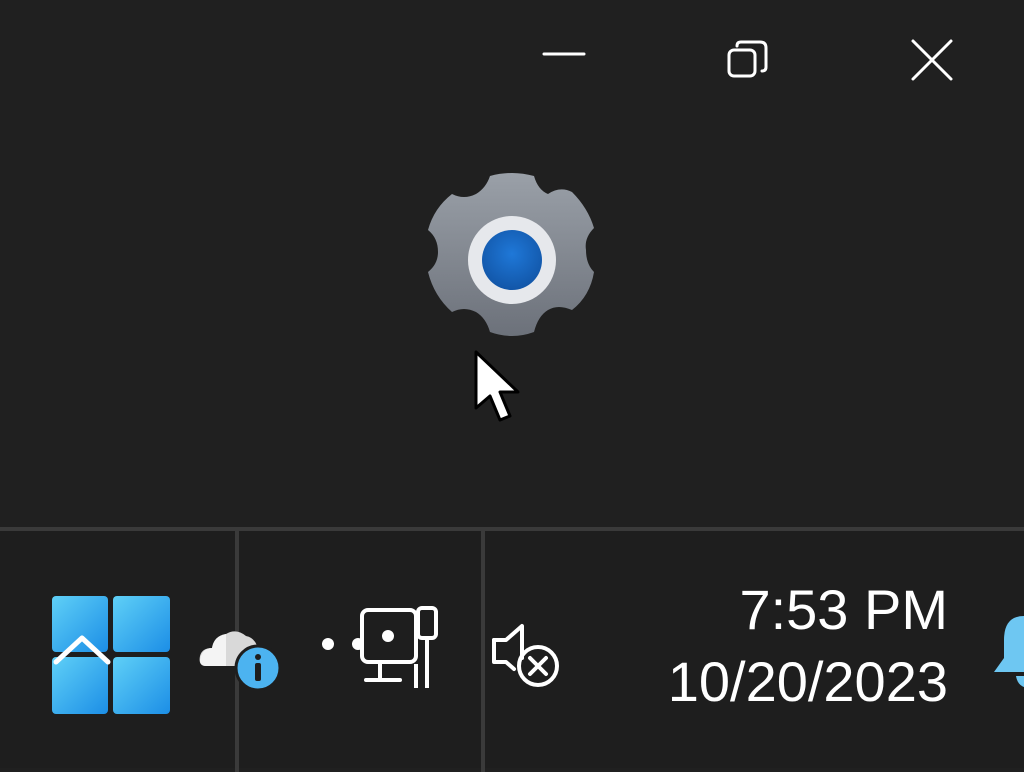 This screenshot has width=1024, height=772. I want to click on weather-info-icon, so click(240, 654).